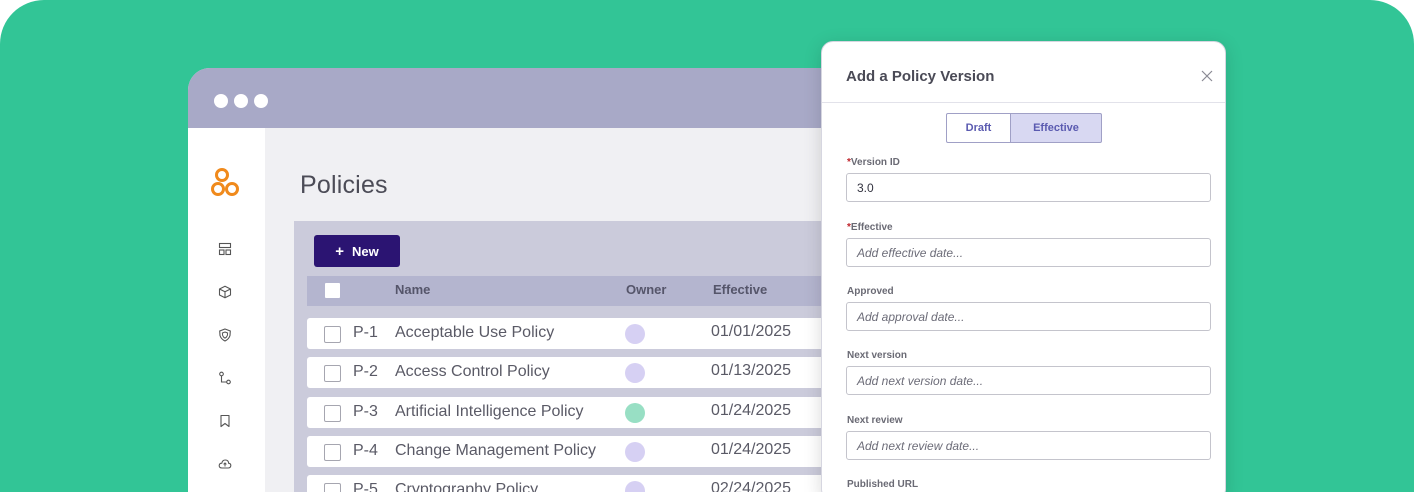 The image size is (1414, 492). Describe the element at coordinates (225, 249) in the screenshot. I see `dashboard-icon` at that location.